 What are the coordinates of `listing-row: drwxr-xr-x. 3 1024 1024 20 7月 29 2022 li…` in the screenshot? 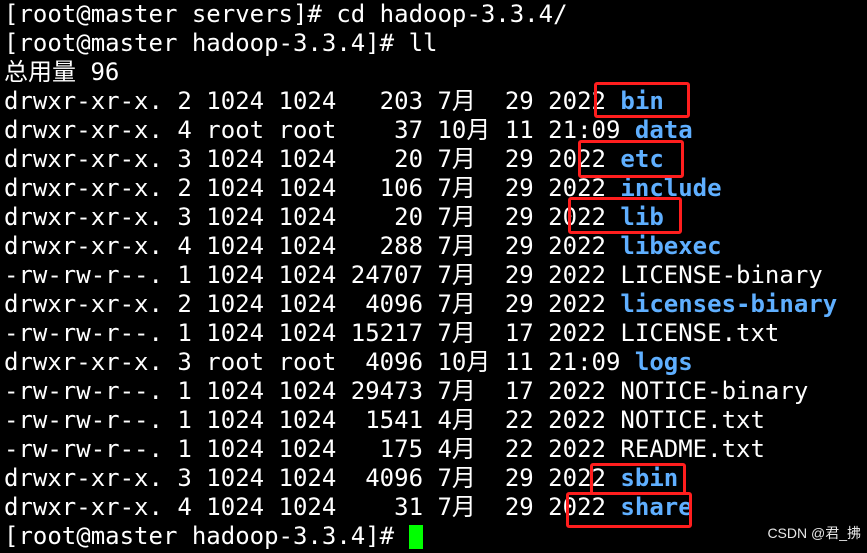 It's located at (435, 217).